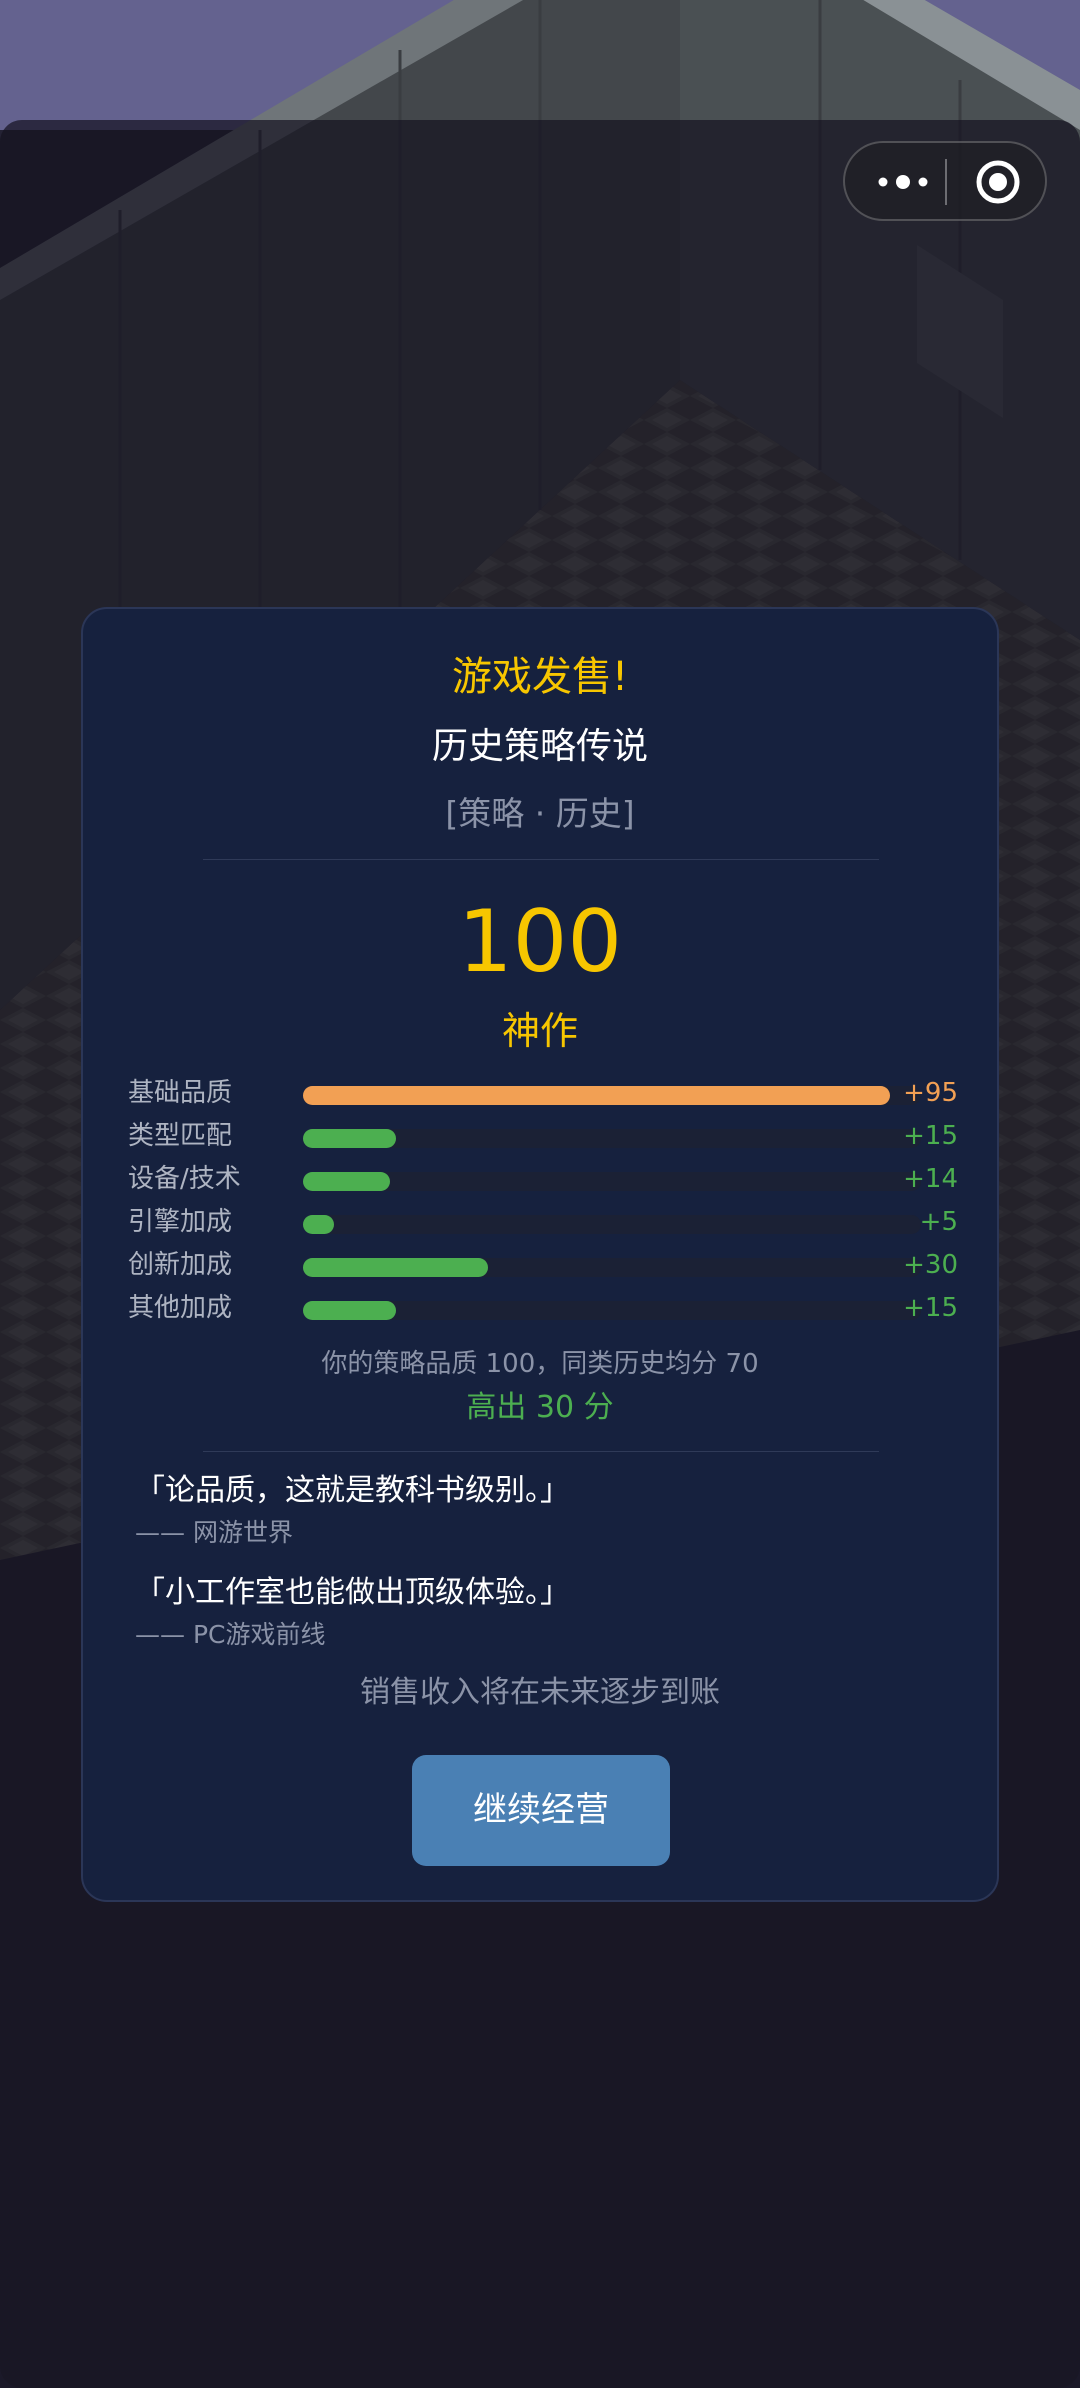  What do you see at coordinates (180, 1136) in the screenshot?
I see `breakdown-label: 类型匹配` at bounding box center [180, 1136].